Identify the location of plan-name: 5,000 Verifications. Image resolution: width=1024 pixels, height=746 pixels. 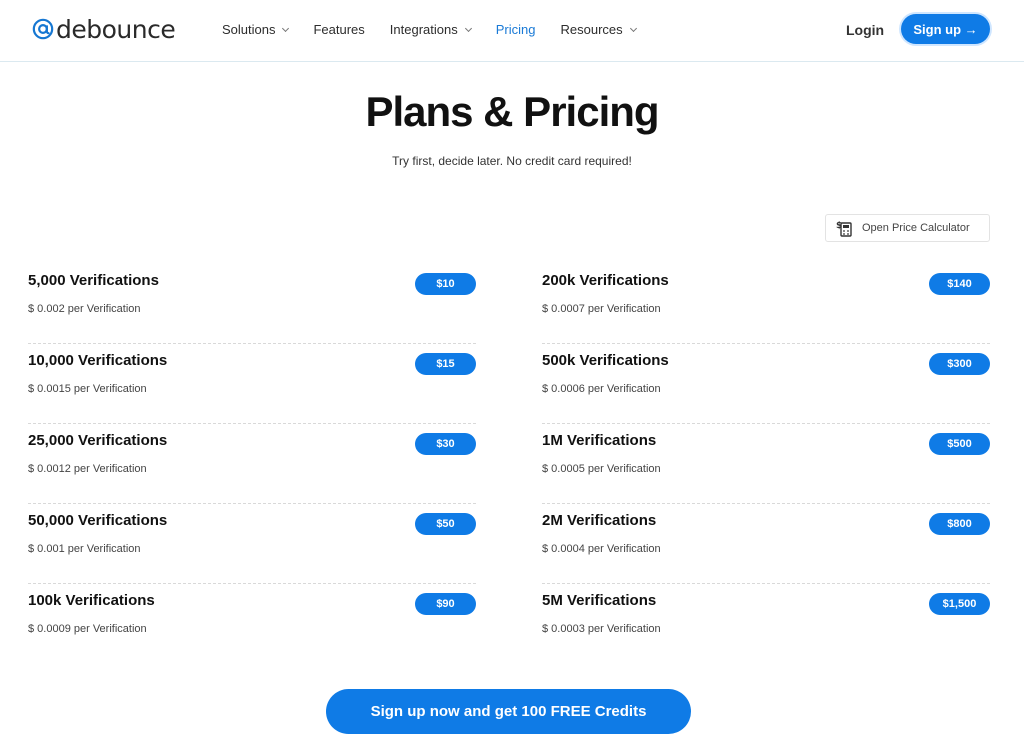
(93, 280).